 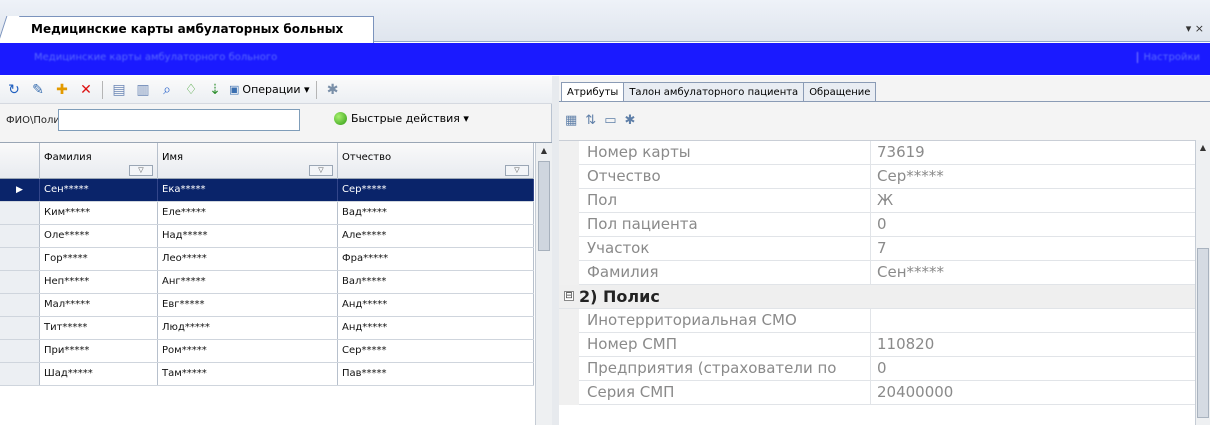 What do you see at coordinates (1035, 273) in the screenshot?
I see `property-value: Сен*****` at bounding box center [1035, 273].